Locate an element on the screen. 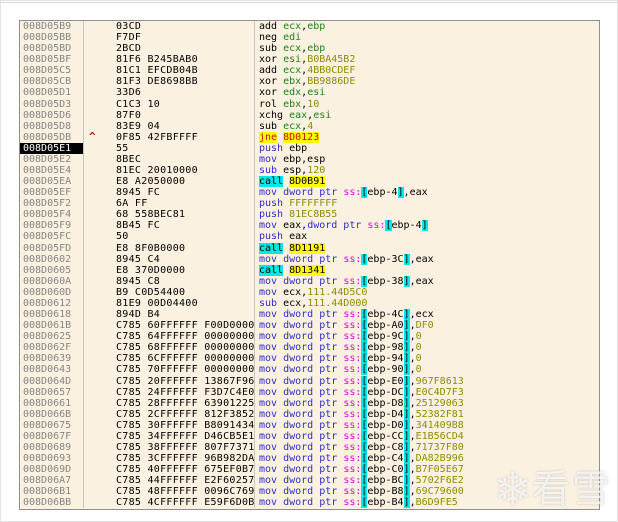 The image size is (618, 522). address-cell: 008D0661 is located at coordinates (52, 403).